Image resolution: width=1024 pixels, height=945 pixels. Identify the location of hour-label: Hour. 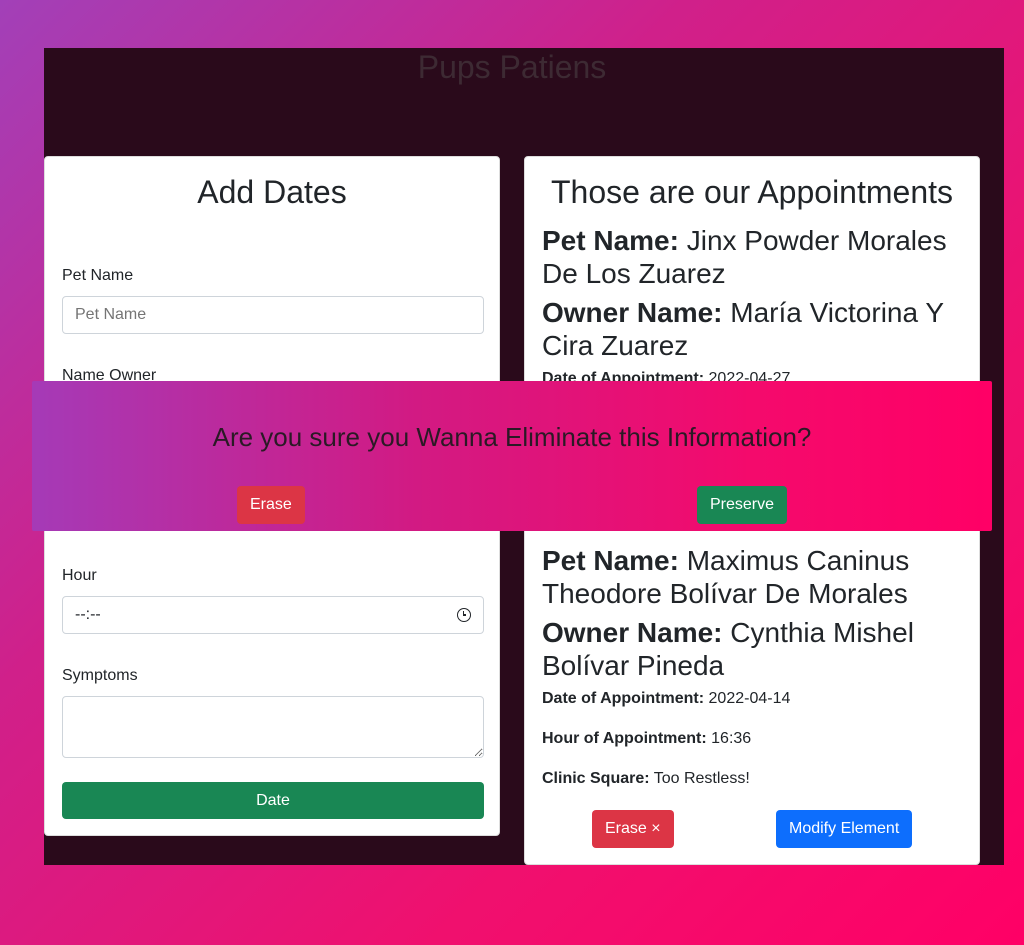
(79, 575).